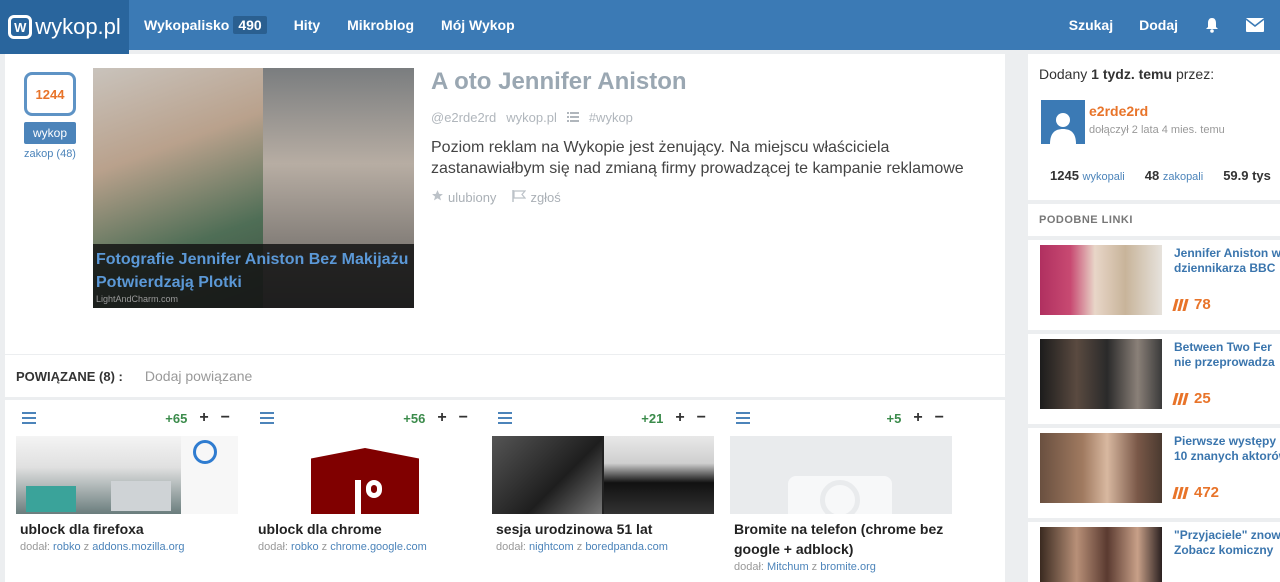 Image resolution: width=1280 pixels, height=582 pixels. What do you see at coordinates (1160, 175) in the screenshot?
I see `user-stats: 1245 wykopali 48 zakopali 59.9 tys` at bounding box center [1160, 175].